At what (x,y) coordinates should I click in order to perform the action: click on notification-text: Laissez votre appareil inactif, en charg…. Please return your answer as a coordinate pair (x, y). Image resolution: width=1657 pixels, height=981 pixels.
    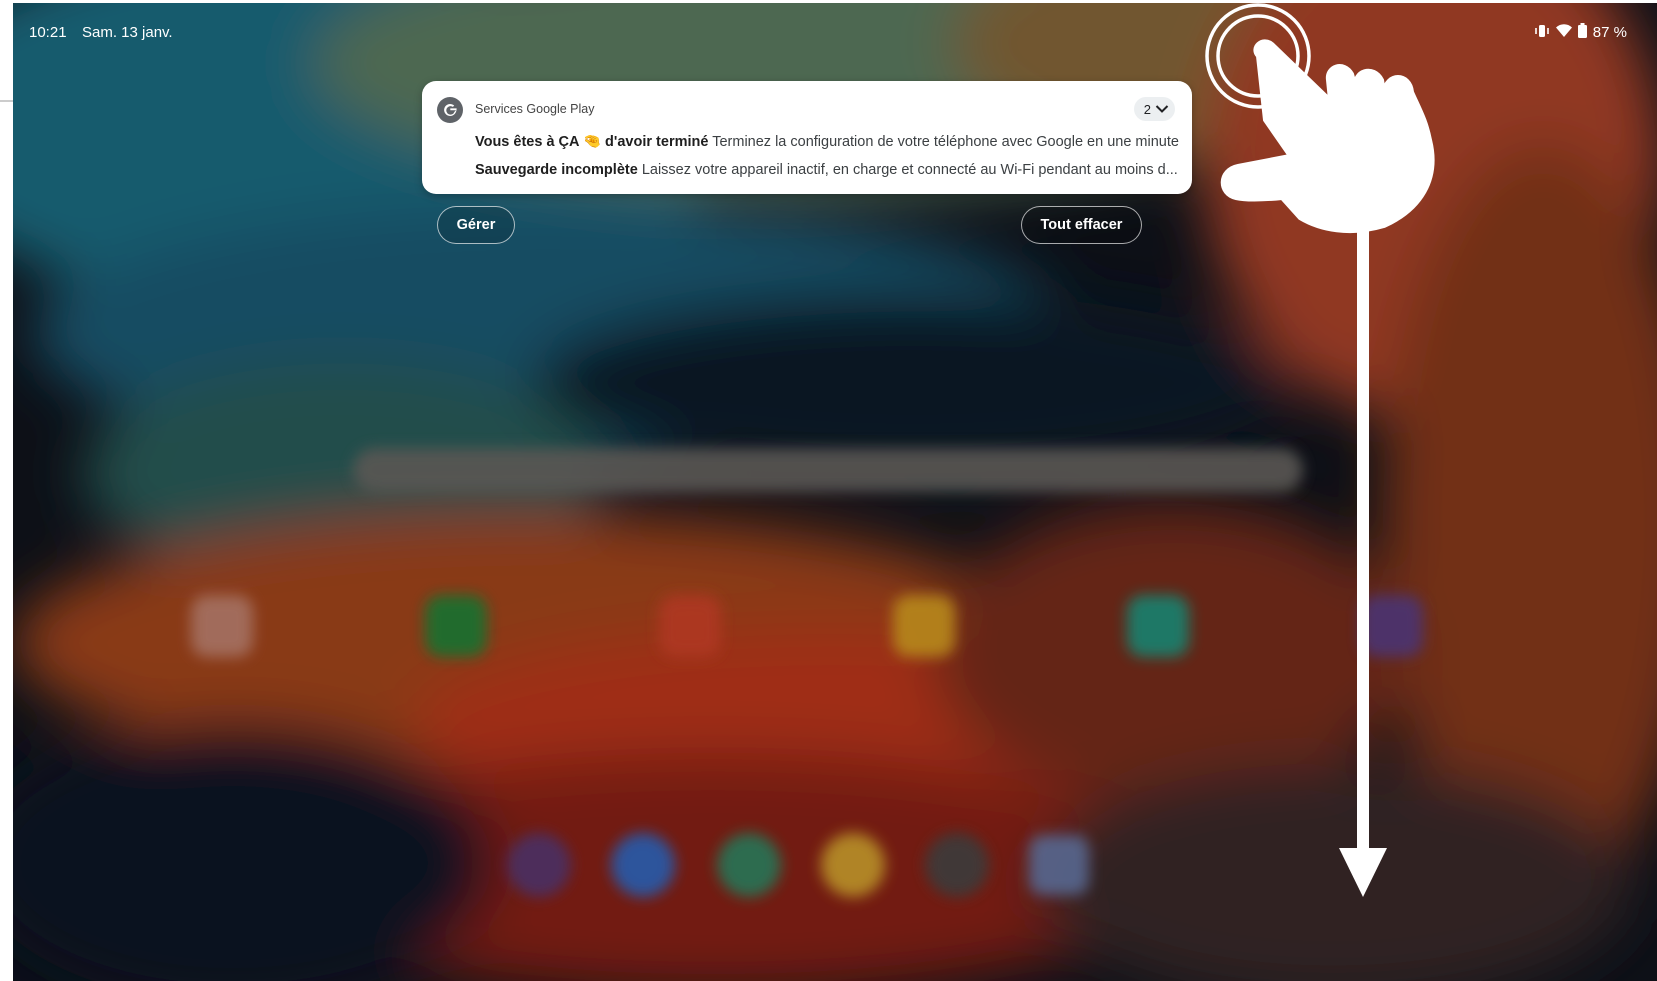
    Looking at the image, I should click on (909, 170).